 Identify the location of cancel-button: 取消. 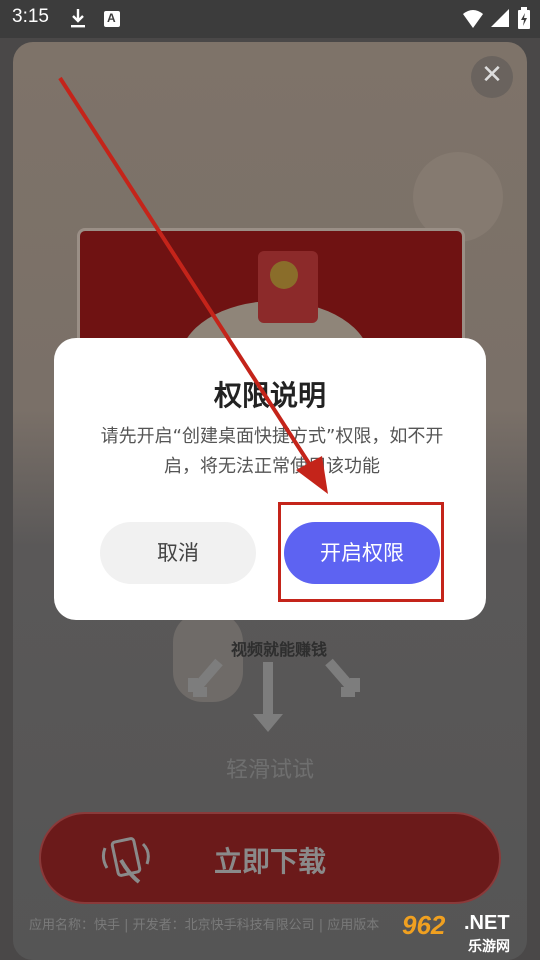
(178, 553).